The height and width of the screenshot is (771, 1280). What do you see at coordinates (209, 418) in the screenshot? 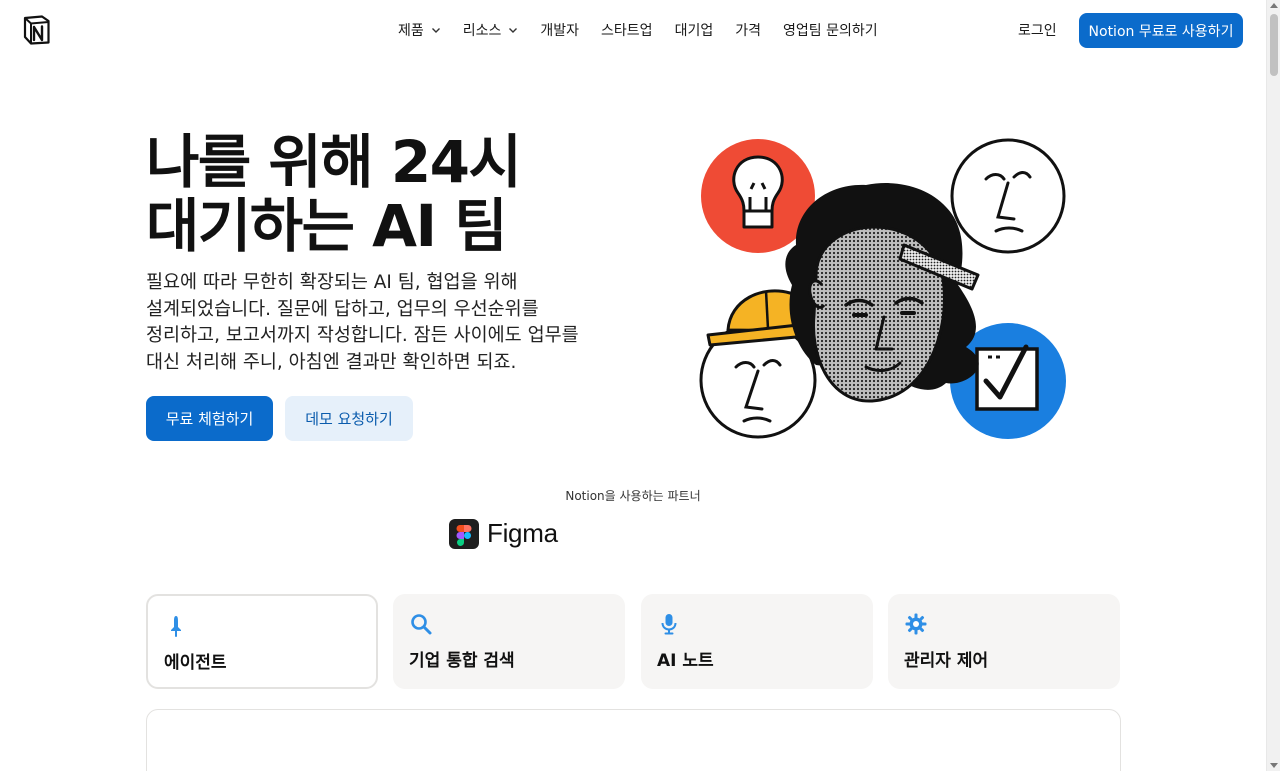
I see `try-free-button: 무료 체험하기` at bounding box center [209, 418].